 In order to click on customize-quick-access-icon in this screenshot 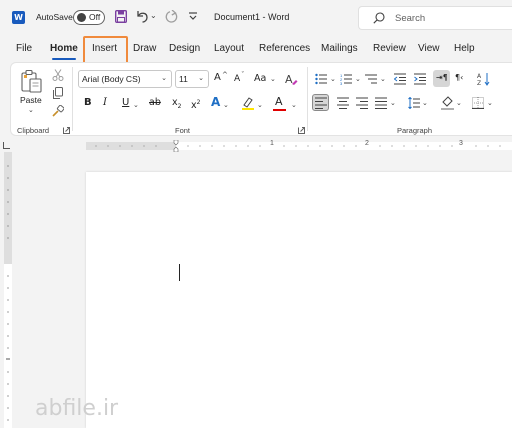, I will do `click(193, 16)`.